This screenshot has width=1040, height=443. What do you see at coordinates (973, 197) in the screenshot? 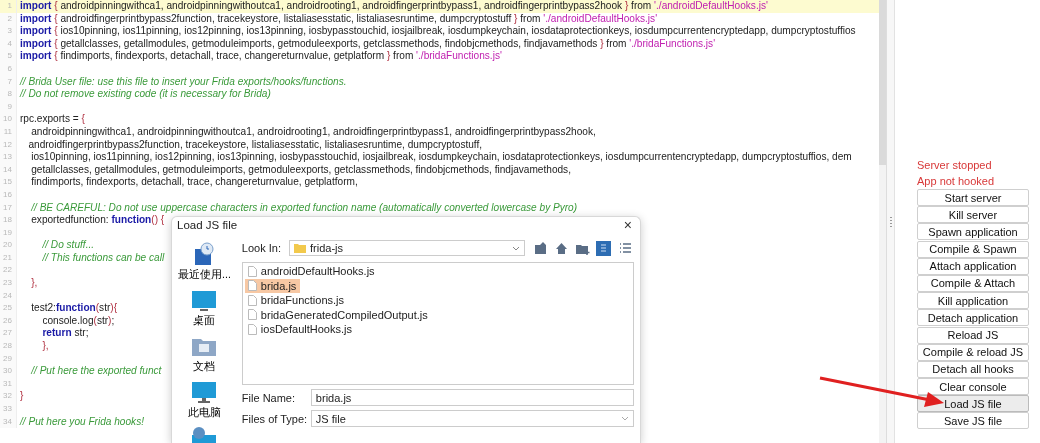
I see `action-button: Start server` at bounding box center [973, 197].